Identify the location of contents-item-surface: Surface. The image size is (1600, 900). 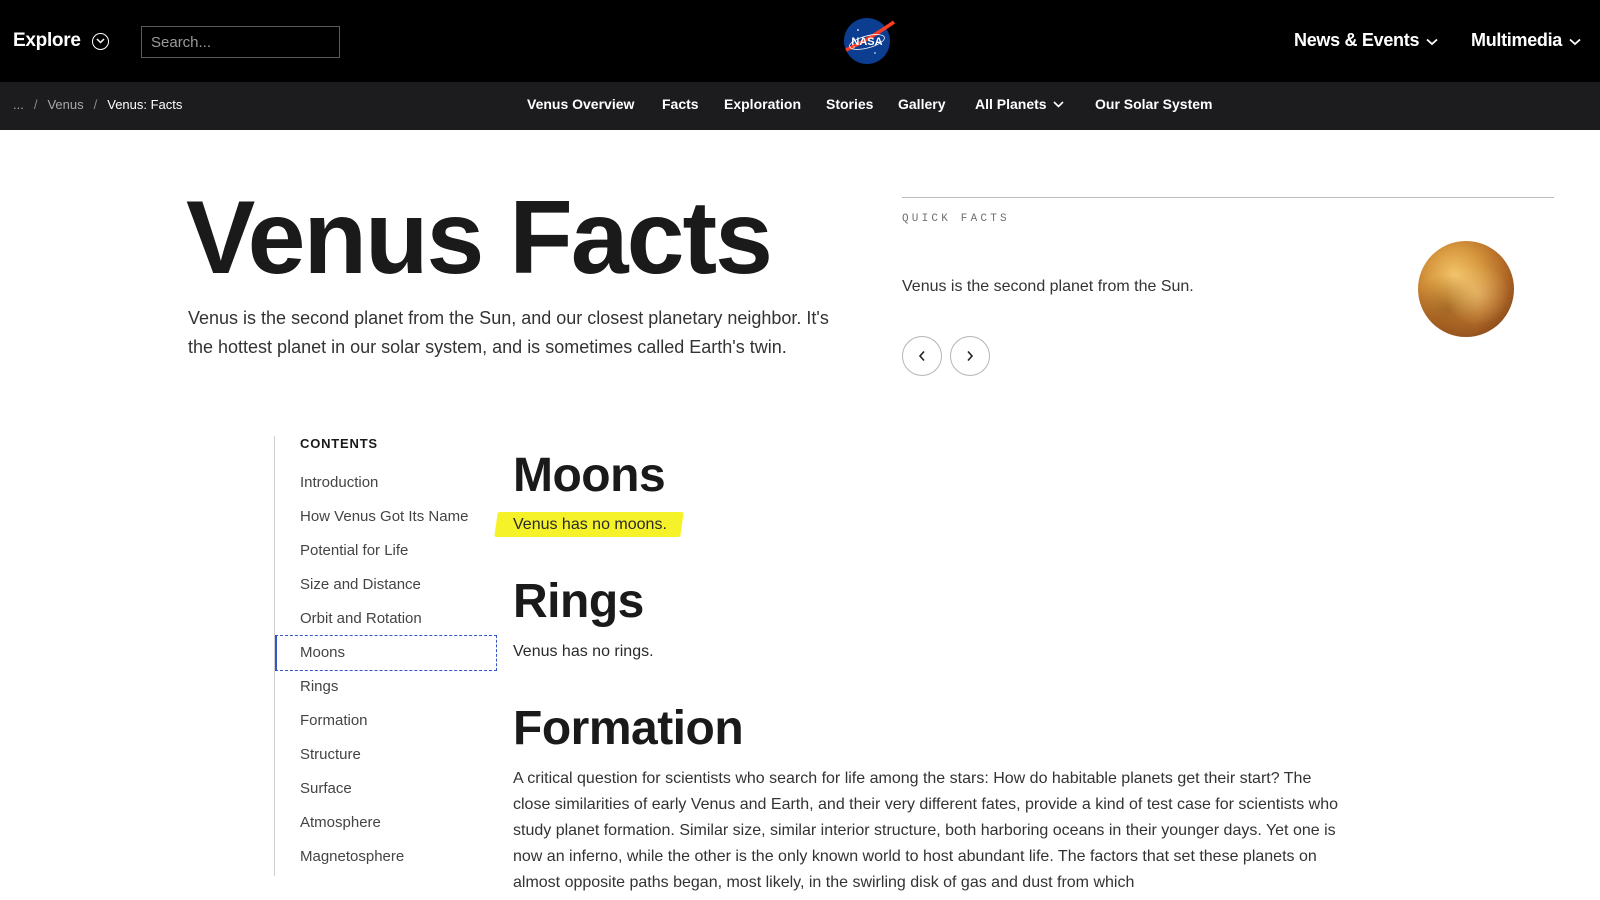
(326, 788).